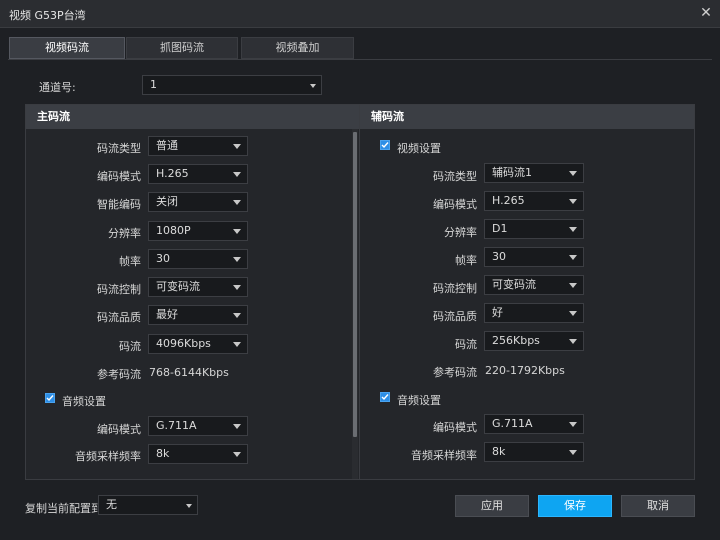  What do you see at coordinates (534, 341) in the screenshot?
I see `sub-bitrate-select: 256Kbps` at bounding box center [534, 341].